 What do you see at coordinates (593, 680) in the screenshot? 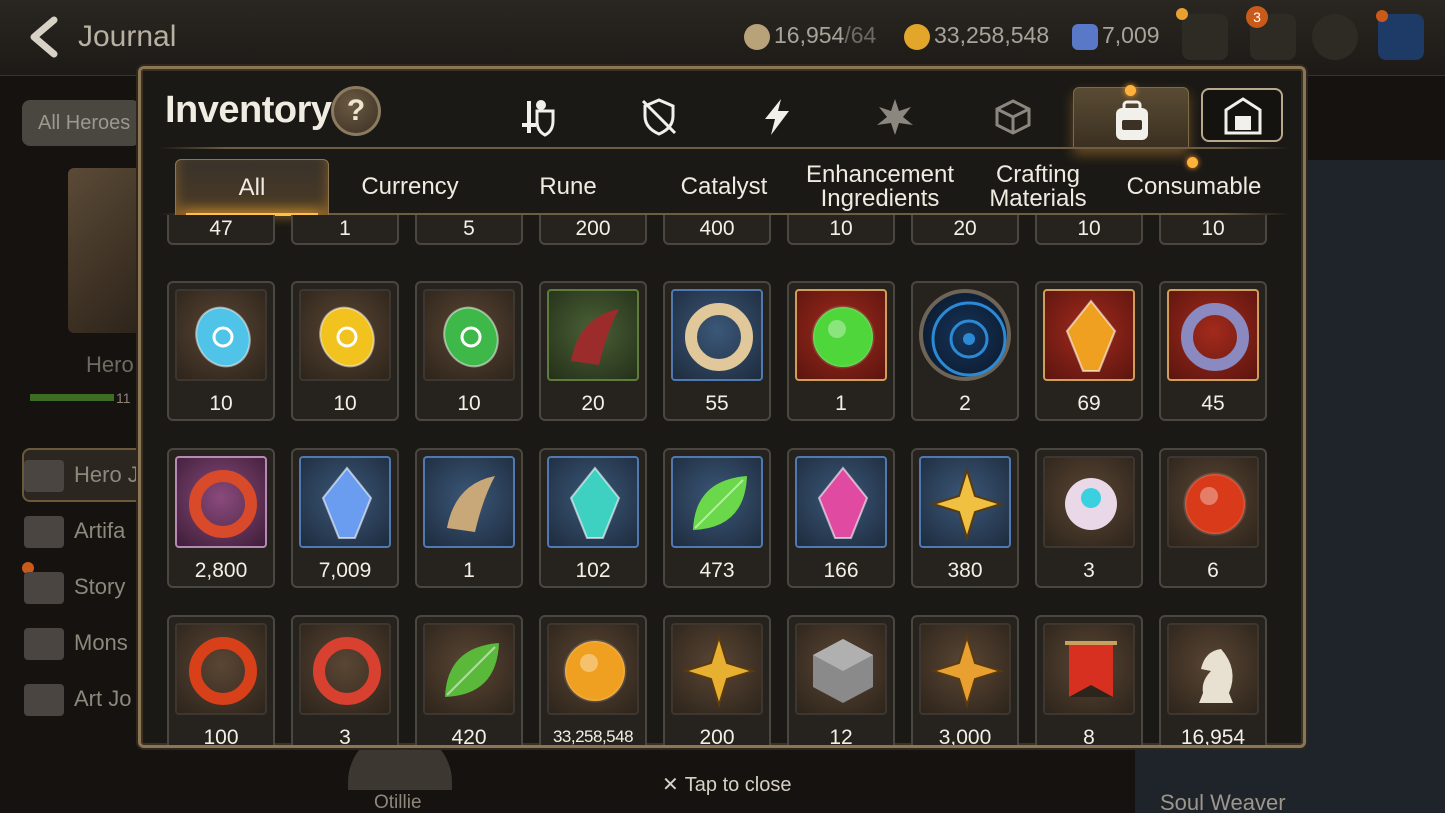
I see `inventory-slot: 33,258,548` at bounding box center [593, 680].